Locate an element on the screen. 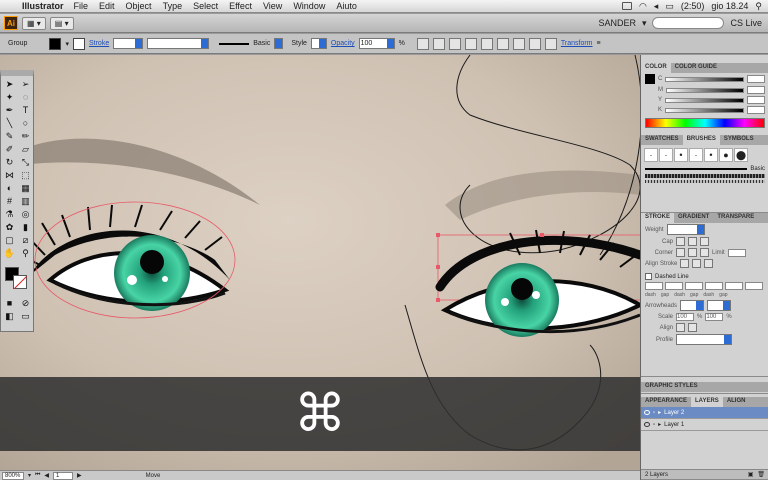 The height and width of the screenshot is (480, 768). isolate-group-icon is located at coordinates (550, 43).